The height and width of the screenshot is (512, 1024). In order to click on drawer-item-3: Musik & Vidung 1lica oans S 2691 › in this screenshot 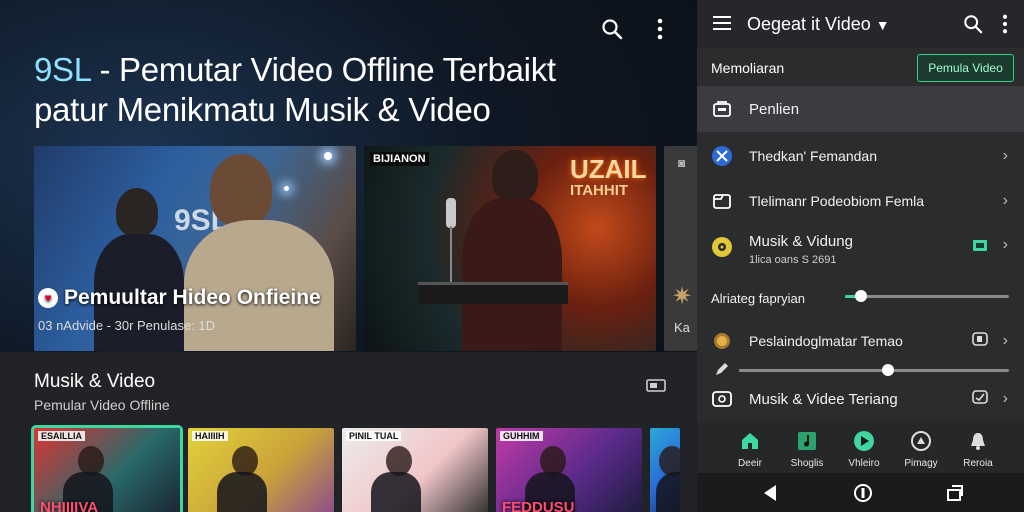, I will do `click(860, 250)`.